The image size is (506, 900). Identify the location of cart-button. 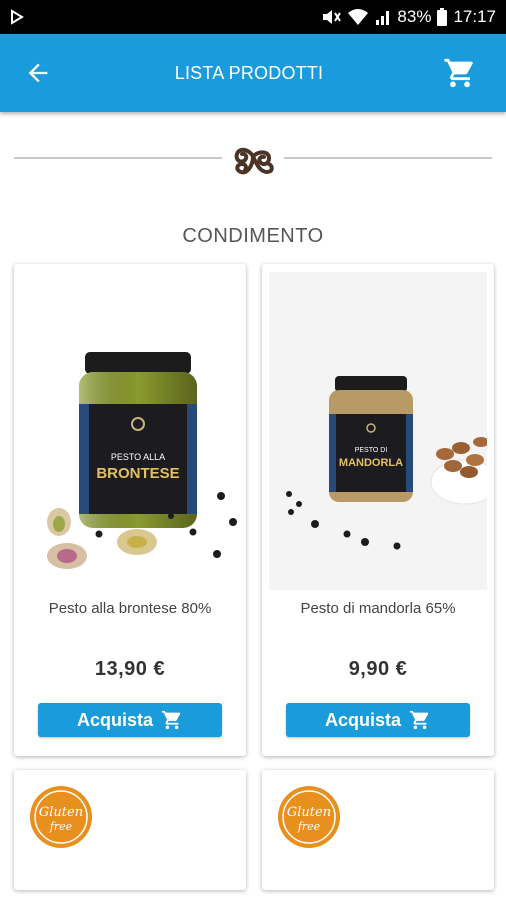
(460, 73).